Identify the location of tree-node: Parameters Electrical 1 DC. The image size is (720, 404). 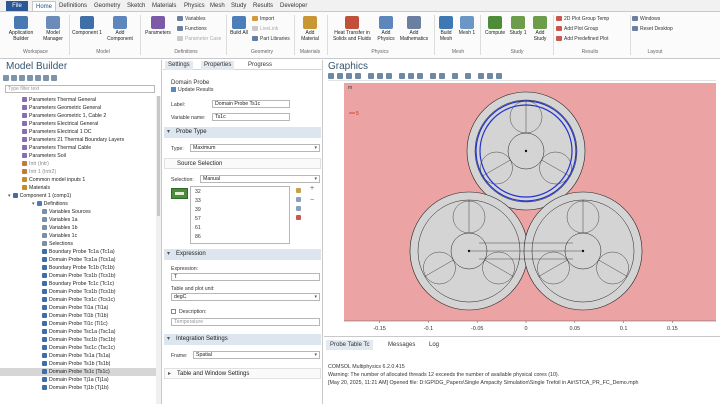
(78, 132).